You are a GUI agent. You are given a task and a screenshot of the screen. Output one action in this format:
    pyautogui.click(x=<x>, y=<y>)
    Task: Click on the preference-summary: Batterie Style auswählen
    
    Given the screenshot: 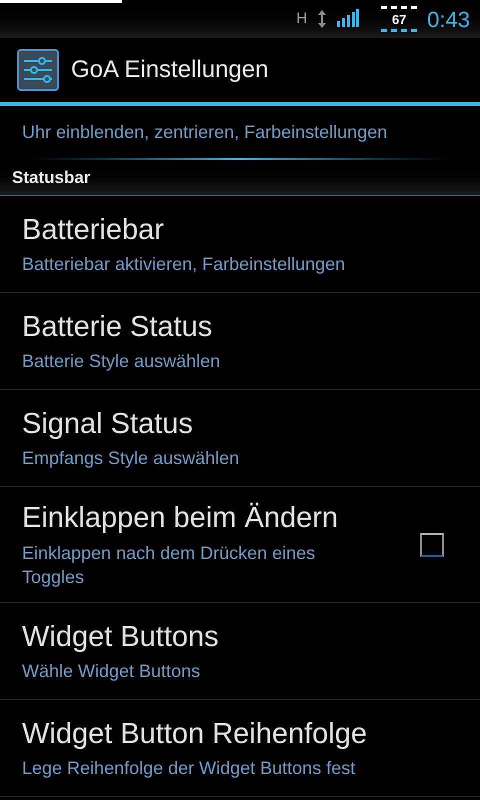 What is the action you would take?
    pyautogui.click(x=122, y=362)
    